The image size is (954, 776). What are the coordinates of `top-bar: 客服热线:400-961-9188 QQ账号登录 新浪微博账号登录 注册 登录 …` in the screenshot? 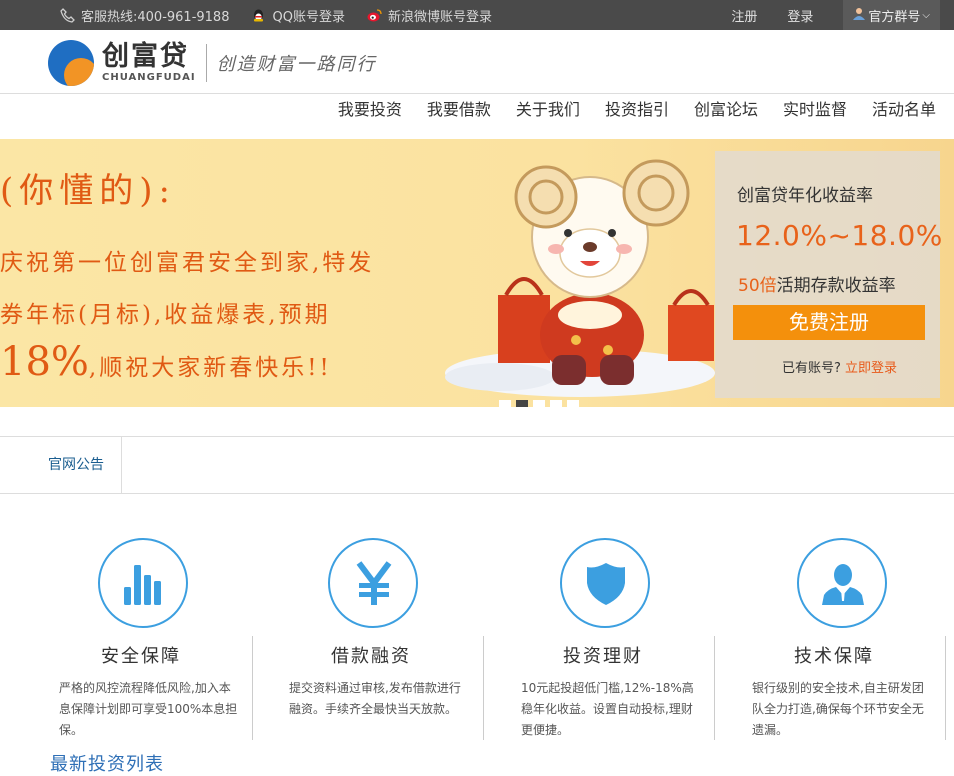 It's located at (477, 15).